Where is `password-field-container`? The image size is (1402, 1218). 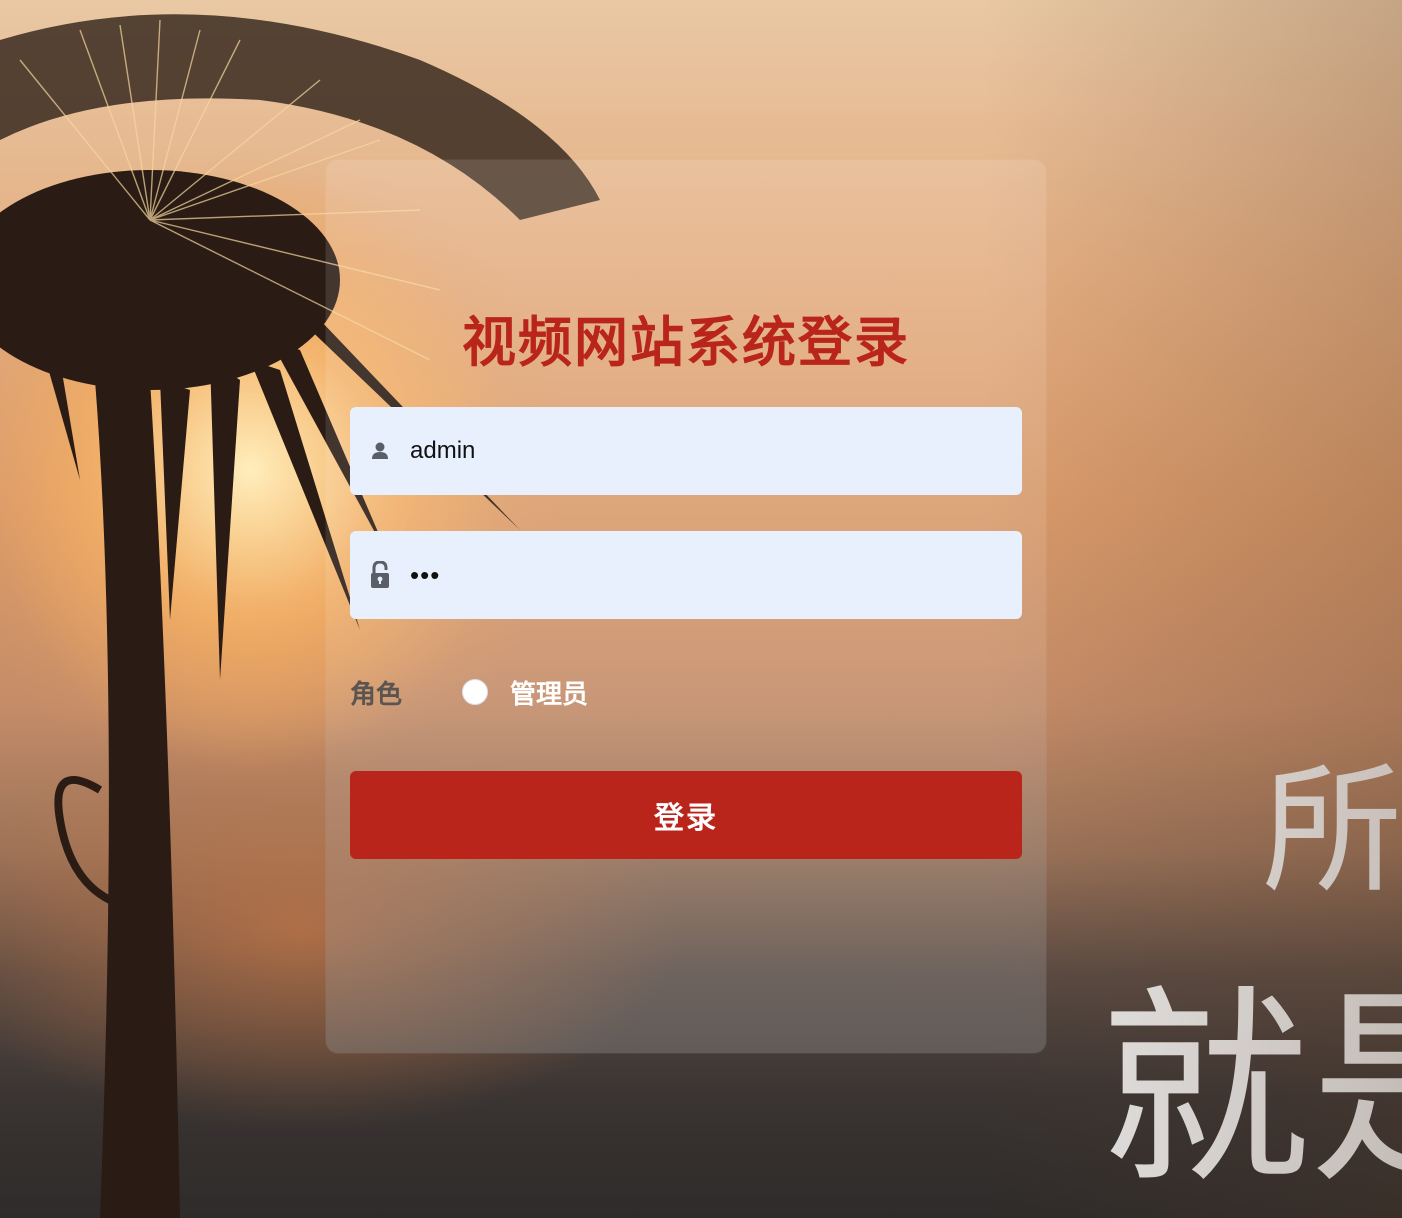
password-field-container is located at coordinates (686, 575).